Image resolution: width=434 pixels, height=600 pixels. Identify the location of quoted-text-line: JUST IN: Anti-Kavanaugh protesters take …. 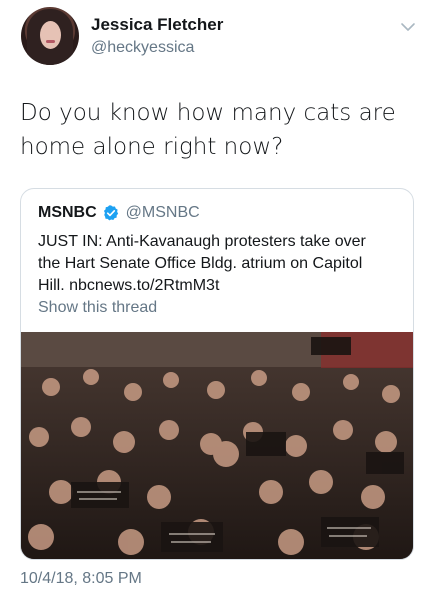
(202, 241).